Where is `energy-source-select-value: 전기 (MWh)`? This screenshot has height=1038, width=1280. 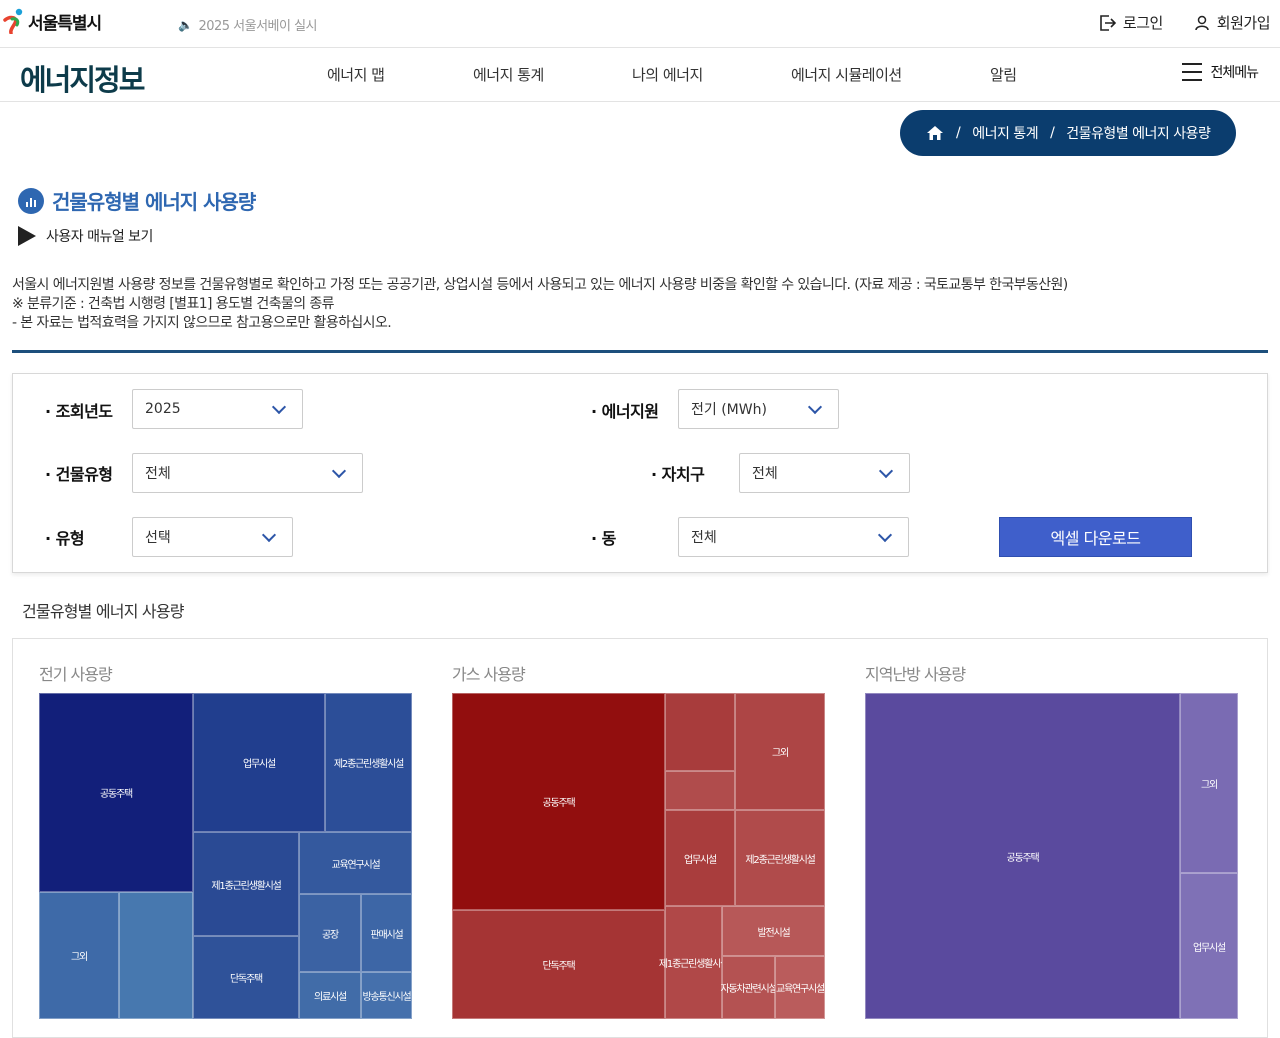
energy-source-select-value: 전기 (MWh) is located at coordinates (729, 410).